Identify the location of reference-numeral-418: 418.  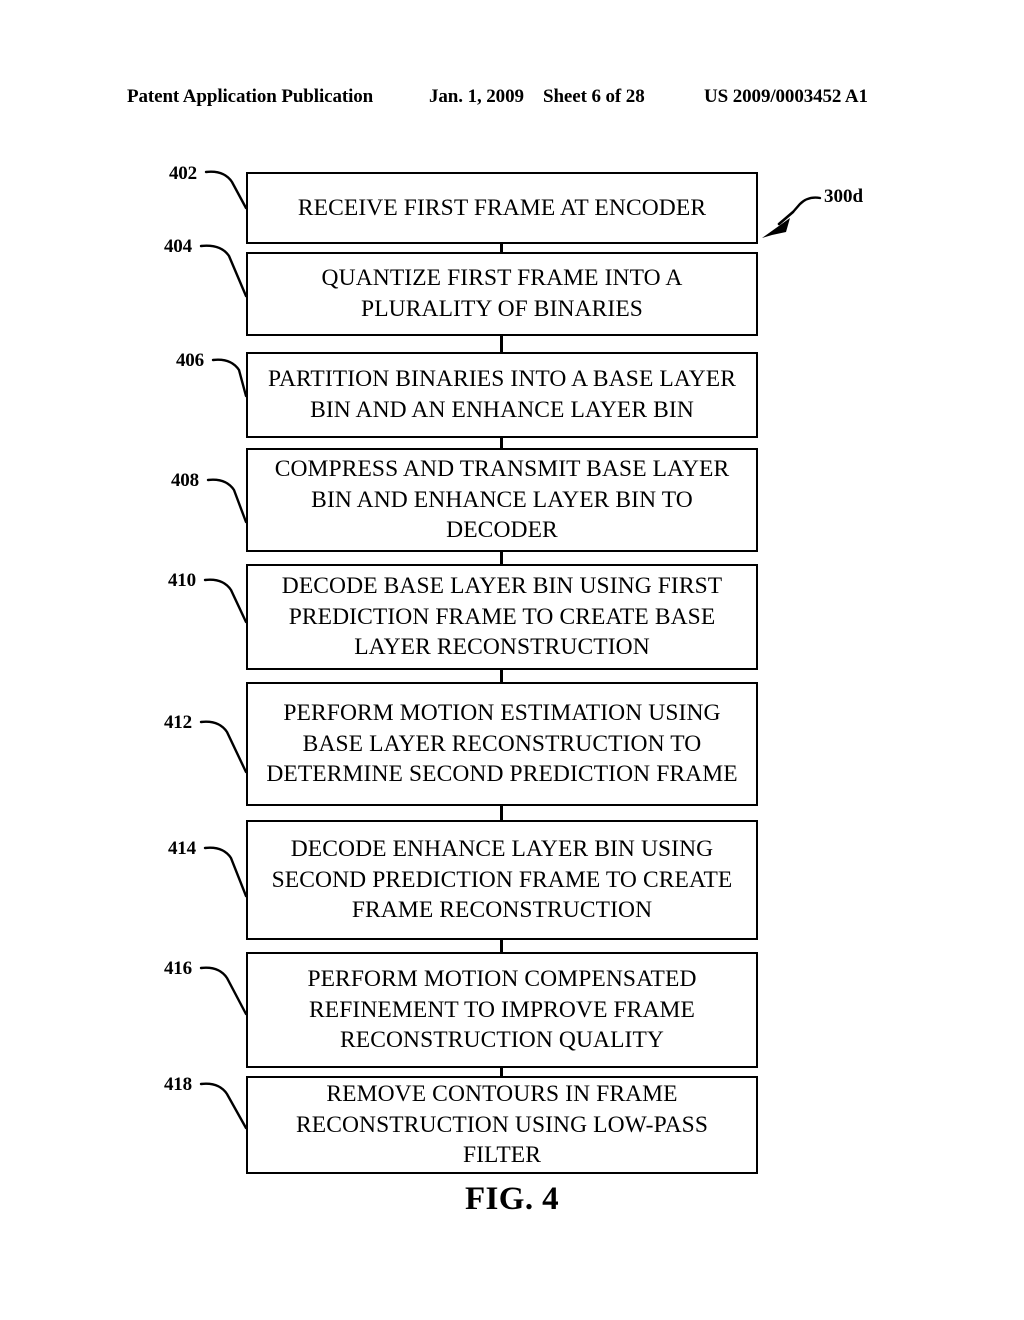
(178, 1084).